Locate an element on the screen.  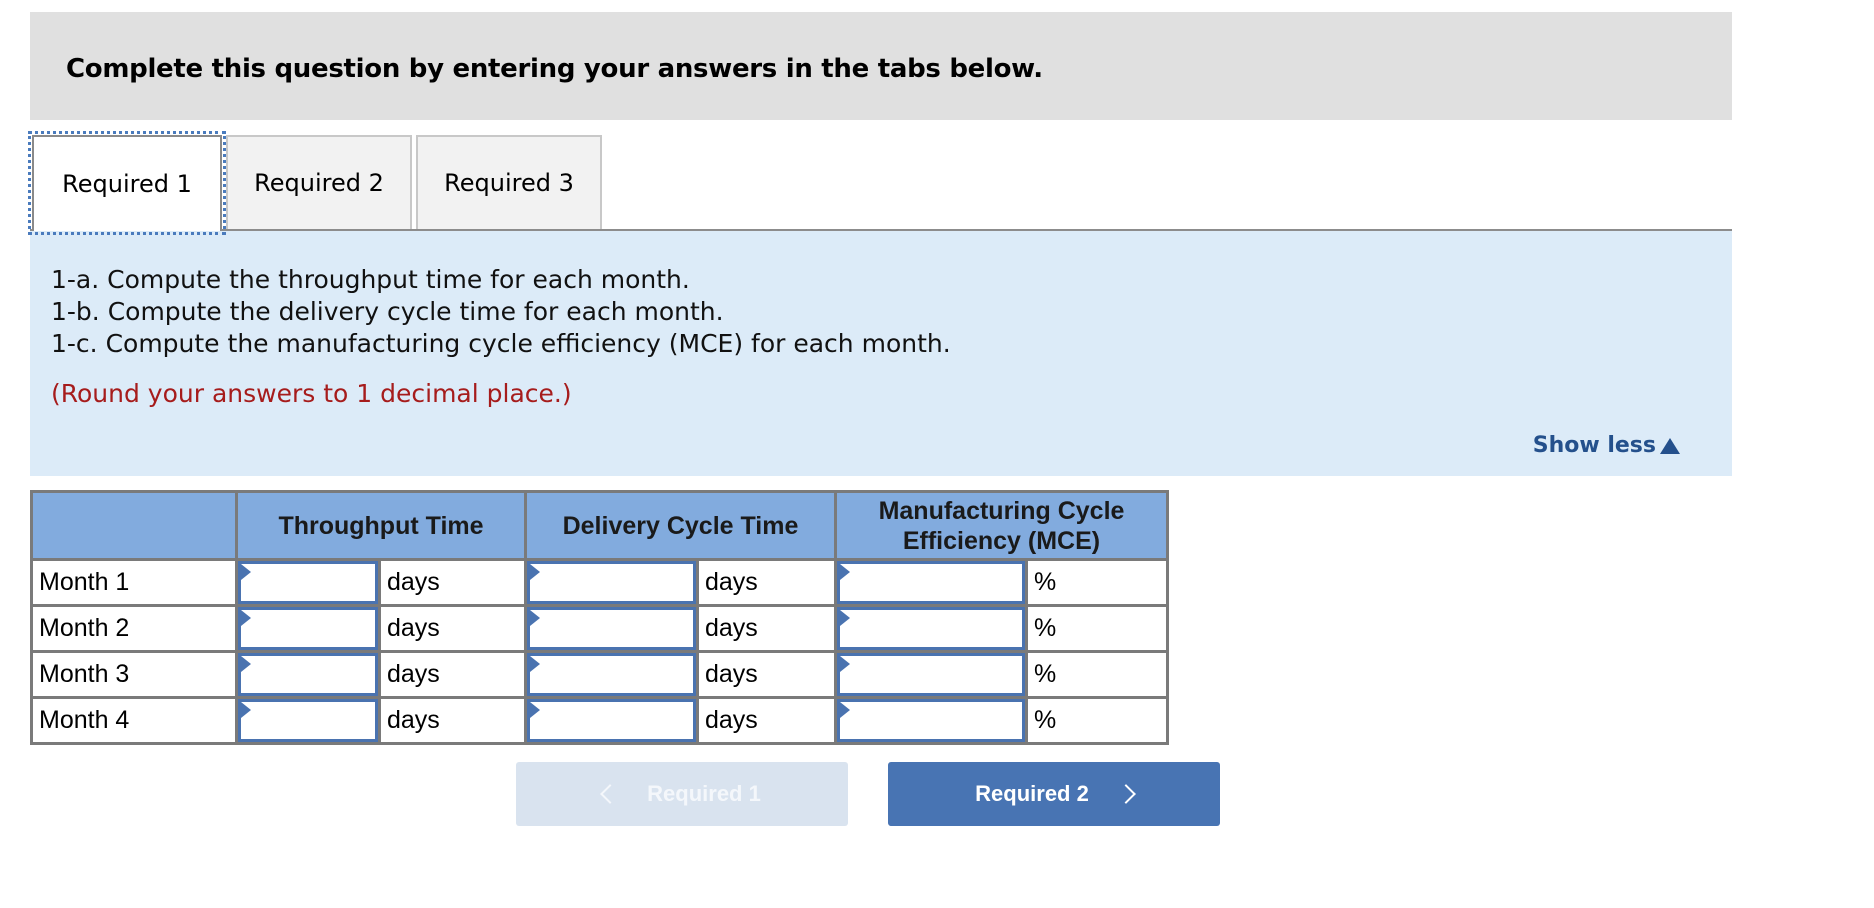
header-mce-line1: Manufacturing Cycle is located at coordinates (1001, 510).